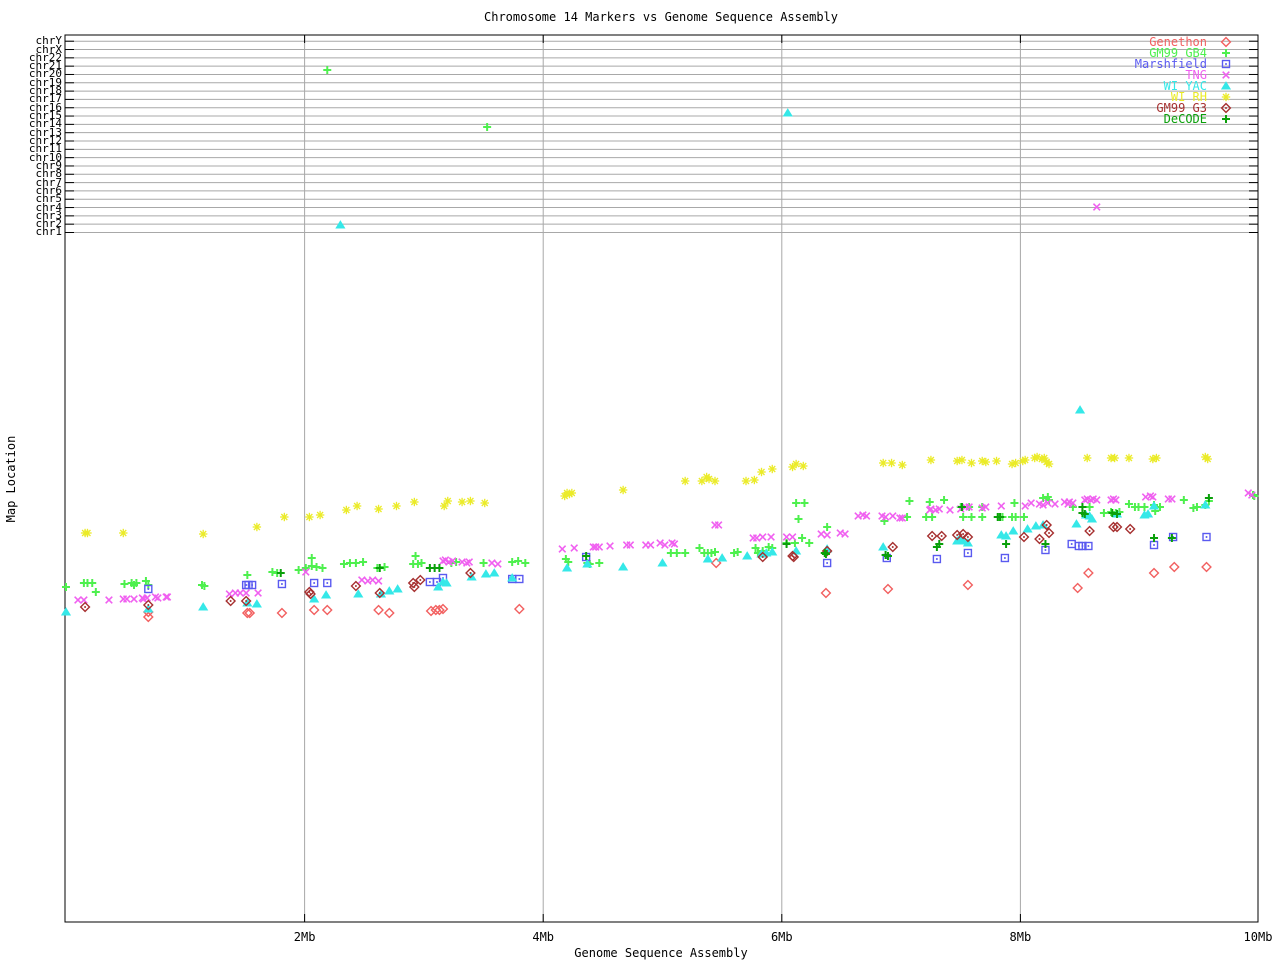 The image size is (1280, 960). I want to click on y-tick-label-chr1: chr1, so click(49, 232).